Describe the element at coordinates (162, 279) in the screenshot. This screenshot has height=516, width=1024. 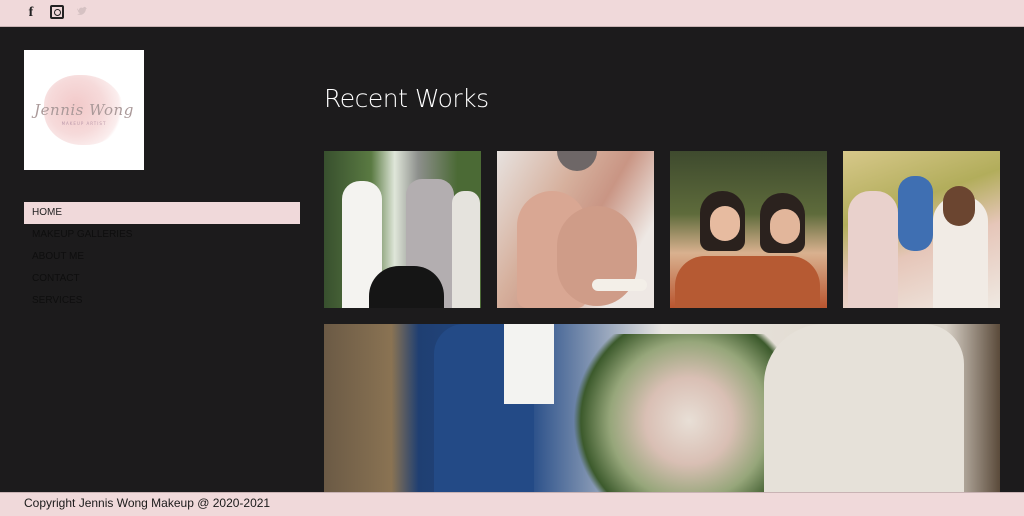
I see `nav-item-contact: CONTACT` at that location.